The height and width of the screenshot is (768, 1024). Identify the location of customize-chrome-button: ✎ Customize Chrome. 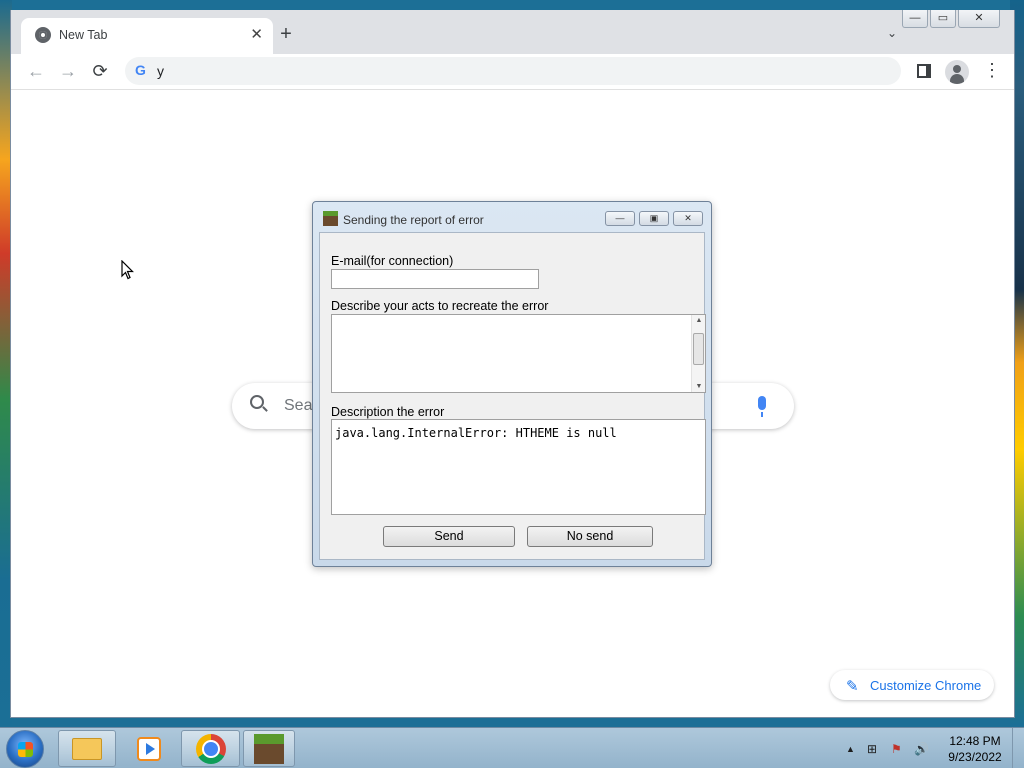
(912, 685).